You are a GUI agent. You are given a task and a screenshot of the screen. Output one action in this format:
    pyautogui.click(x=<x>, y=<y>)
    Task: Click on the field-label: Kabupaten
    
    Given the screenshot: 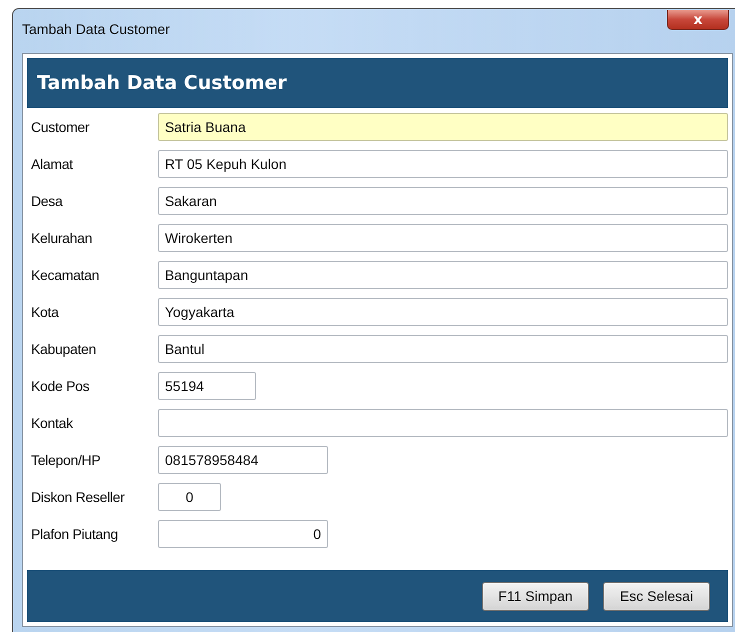 What is the action you would take?
    pyautogui.click(x=64, y=349)
    